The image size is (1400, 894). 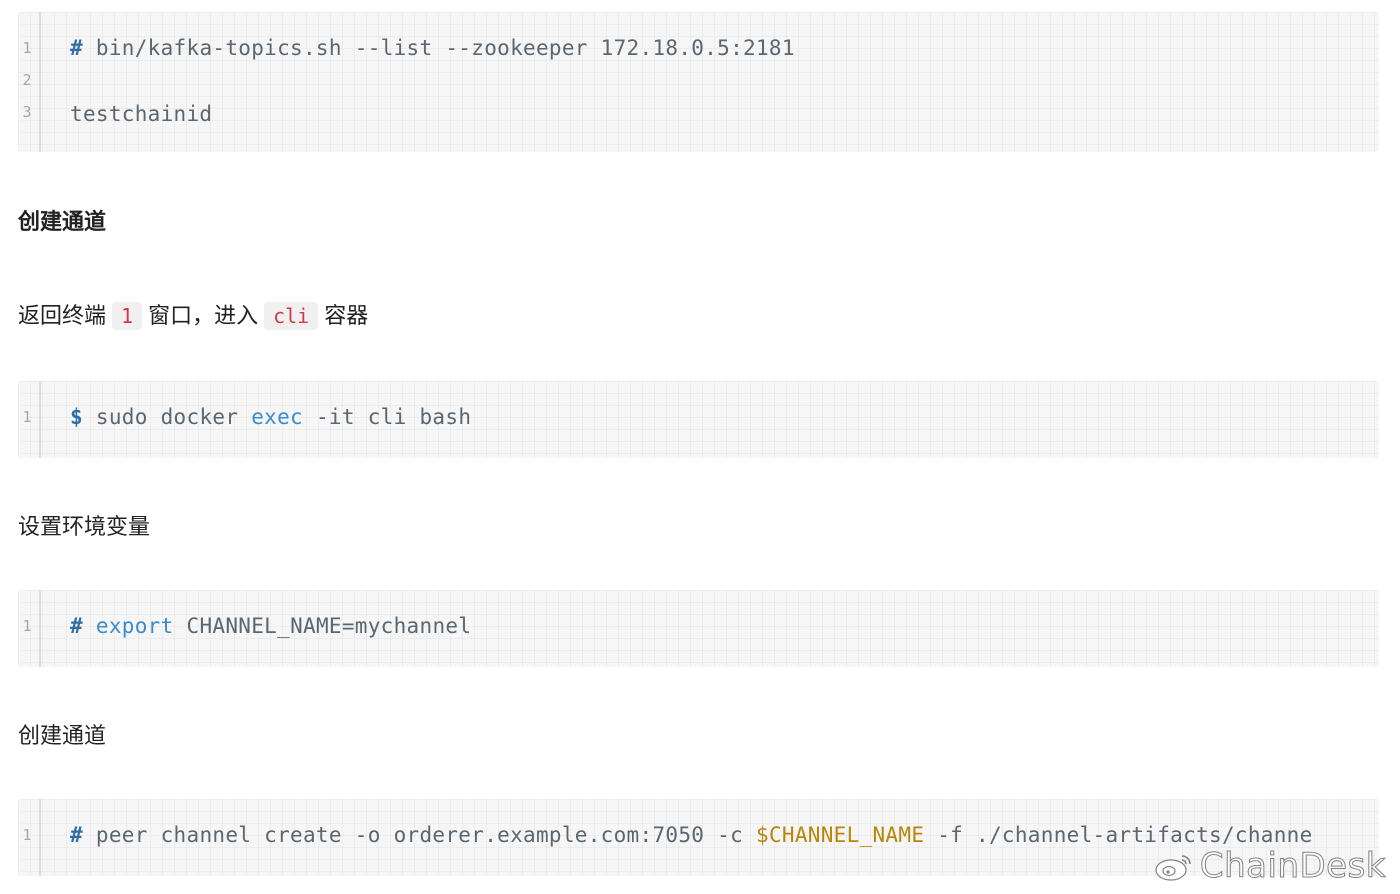 I want to click on paragraph-text: 返回终端, so click(x=62, y=316).